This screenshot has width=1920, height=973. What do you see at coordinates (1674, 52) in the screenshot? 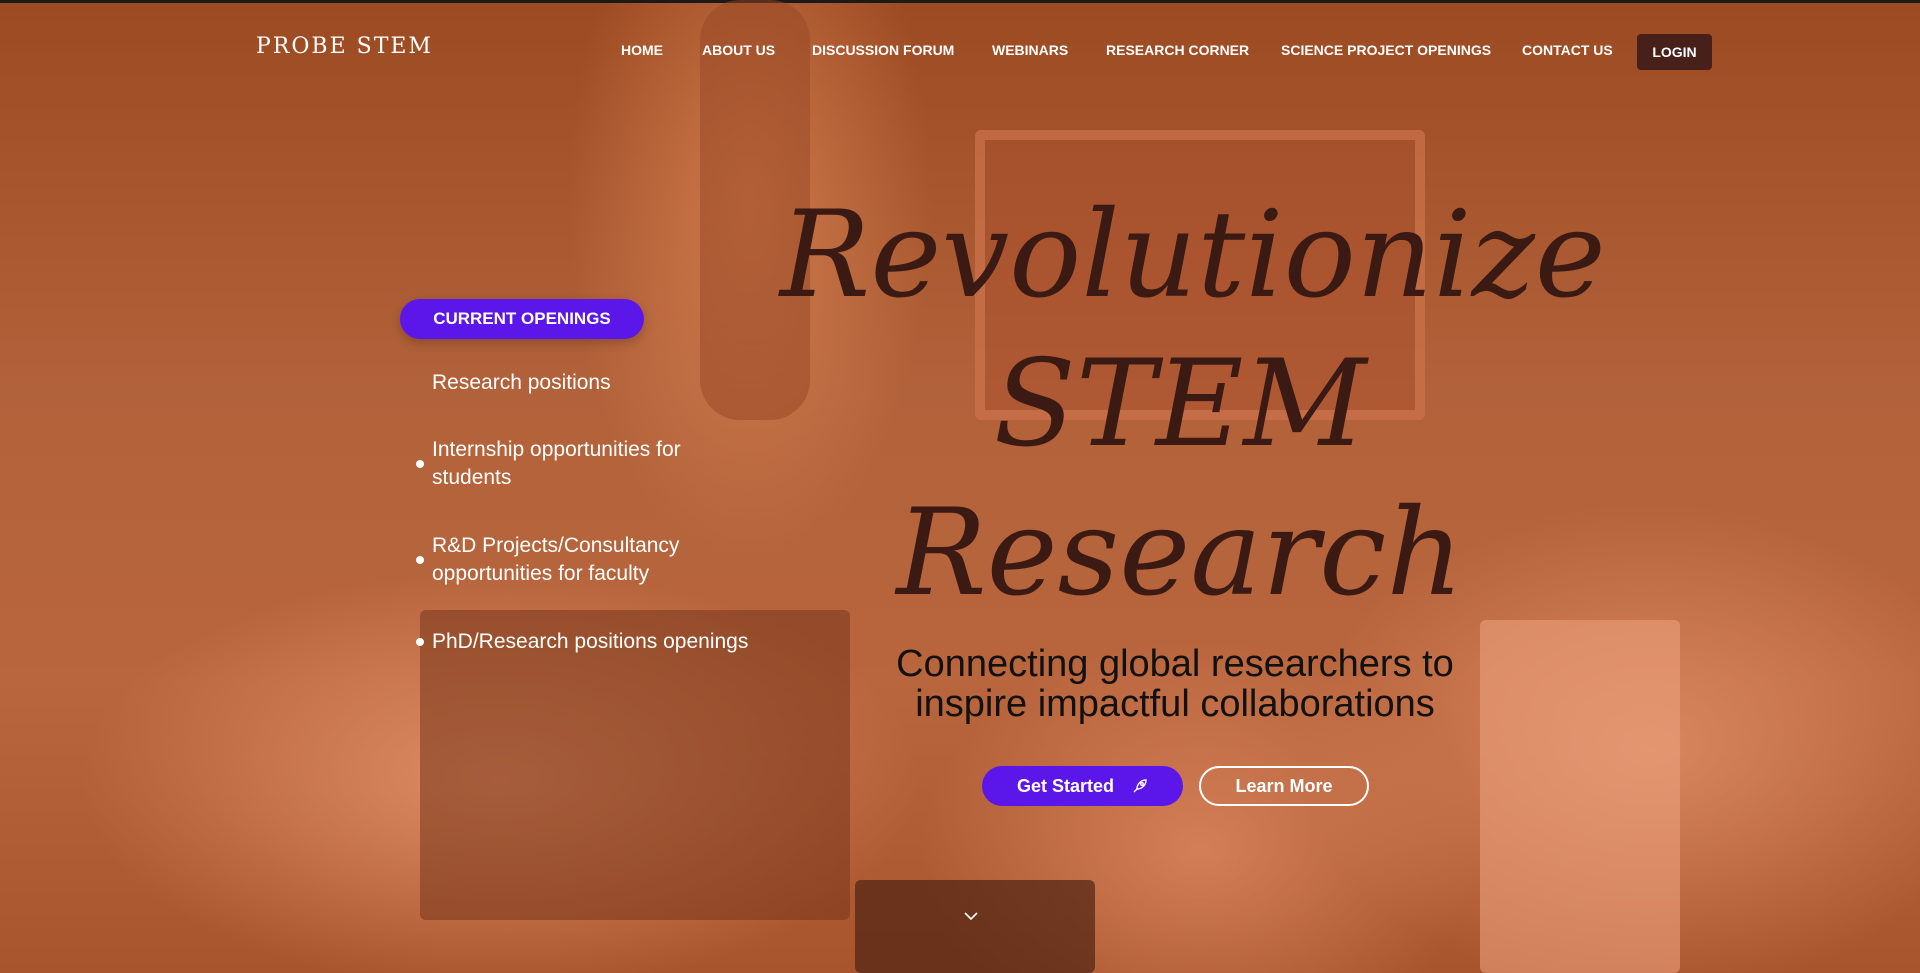
I see `login-button: LOGIN` at bounding box center [1674, 52].